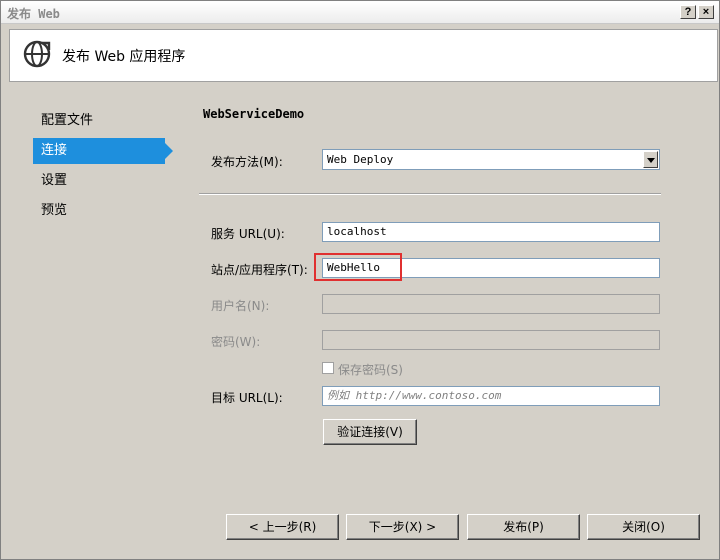 Image resolution: width=720 pixels, height=560 pixels. Describe the element at coordinates (259, 270) in the screenshot. I see `site-app-label: 站点/应用程序(T):` at that location.